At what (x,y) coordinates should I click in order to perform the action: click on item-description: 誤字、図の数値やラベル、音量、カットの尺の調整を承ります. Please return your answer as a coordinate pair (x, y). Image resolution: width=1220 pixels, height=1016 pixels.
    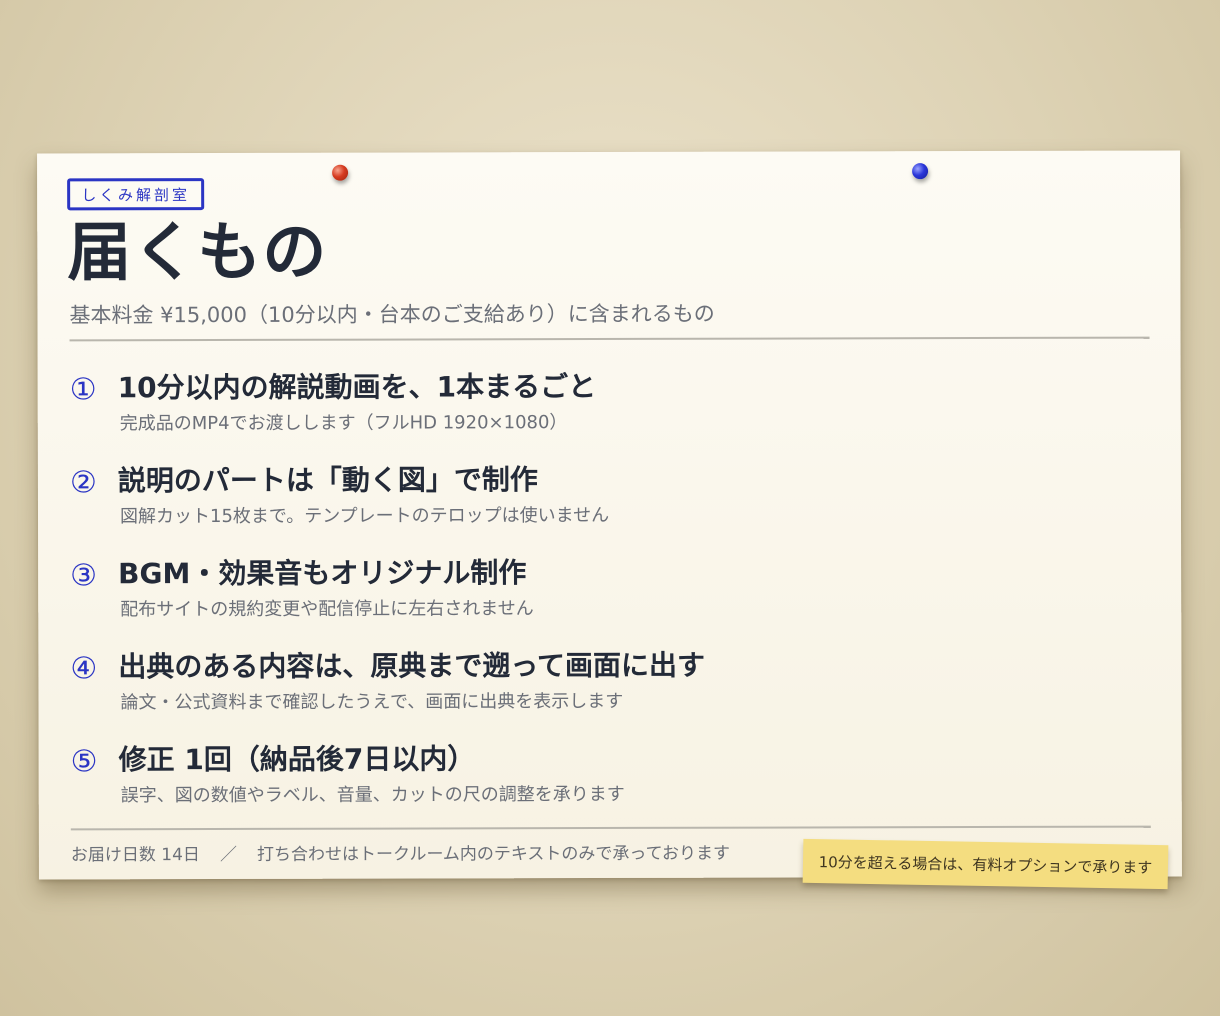
    Looking at the image, I should click on (372, 795).